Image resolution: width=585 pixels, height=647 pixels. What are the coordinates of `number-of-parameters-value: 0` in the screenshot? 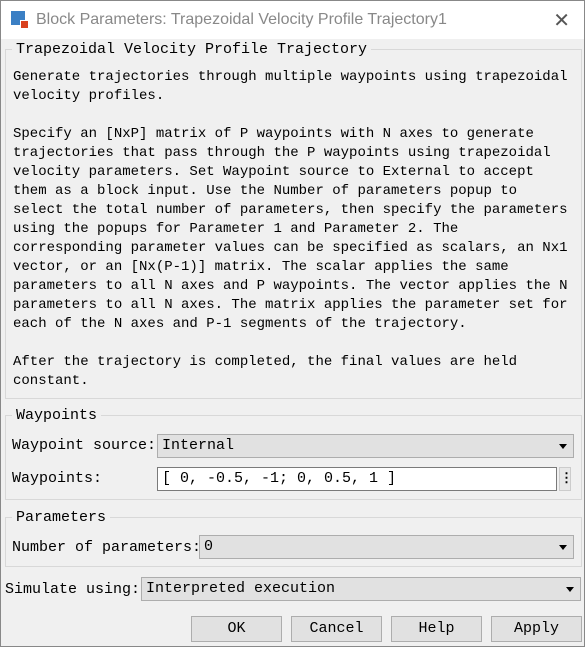 It's located at (209, 546).